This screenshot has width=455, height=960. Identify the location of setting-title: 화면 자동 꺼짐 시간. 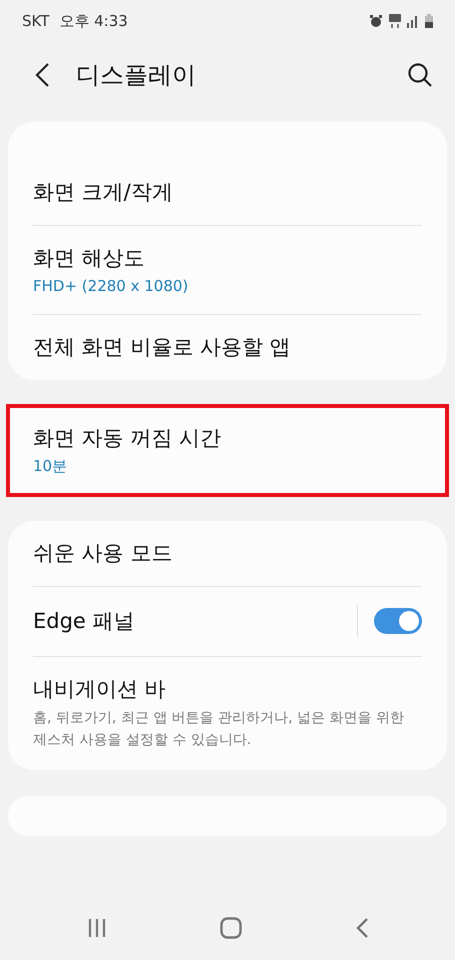
(227, 438).